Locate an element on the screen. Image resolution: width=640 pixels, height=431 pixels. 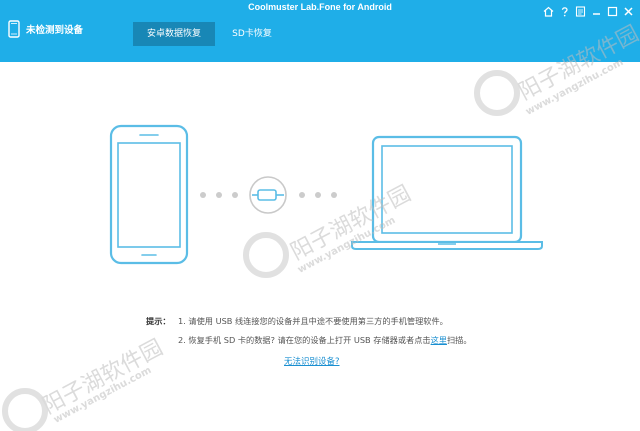
window-controls is located at coordinates (588, 11).